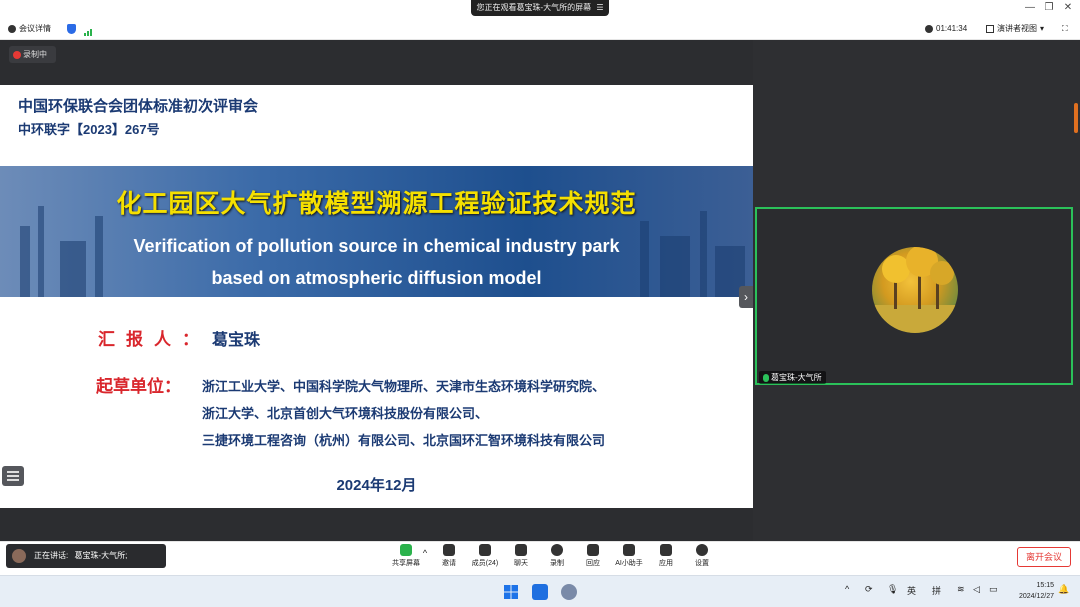 This screenshot has width=1080, height=607. I want to click on recording-icon, so click(17, 54).